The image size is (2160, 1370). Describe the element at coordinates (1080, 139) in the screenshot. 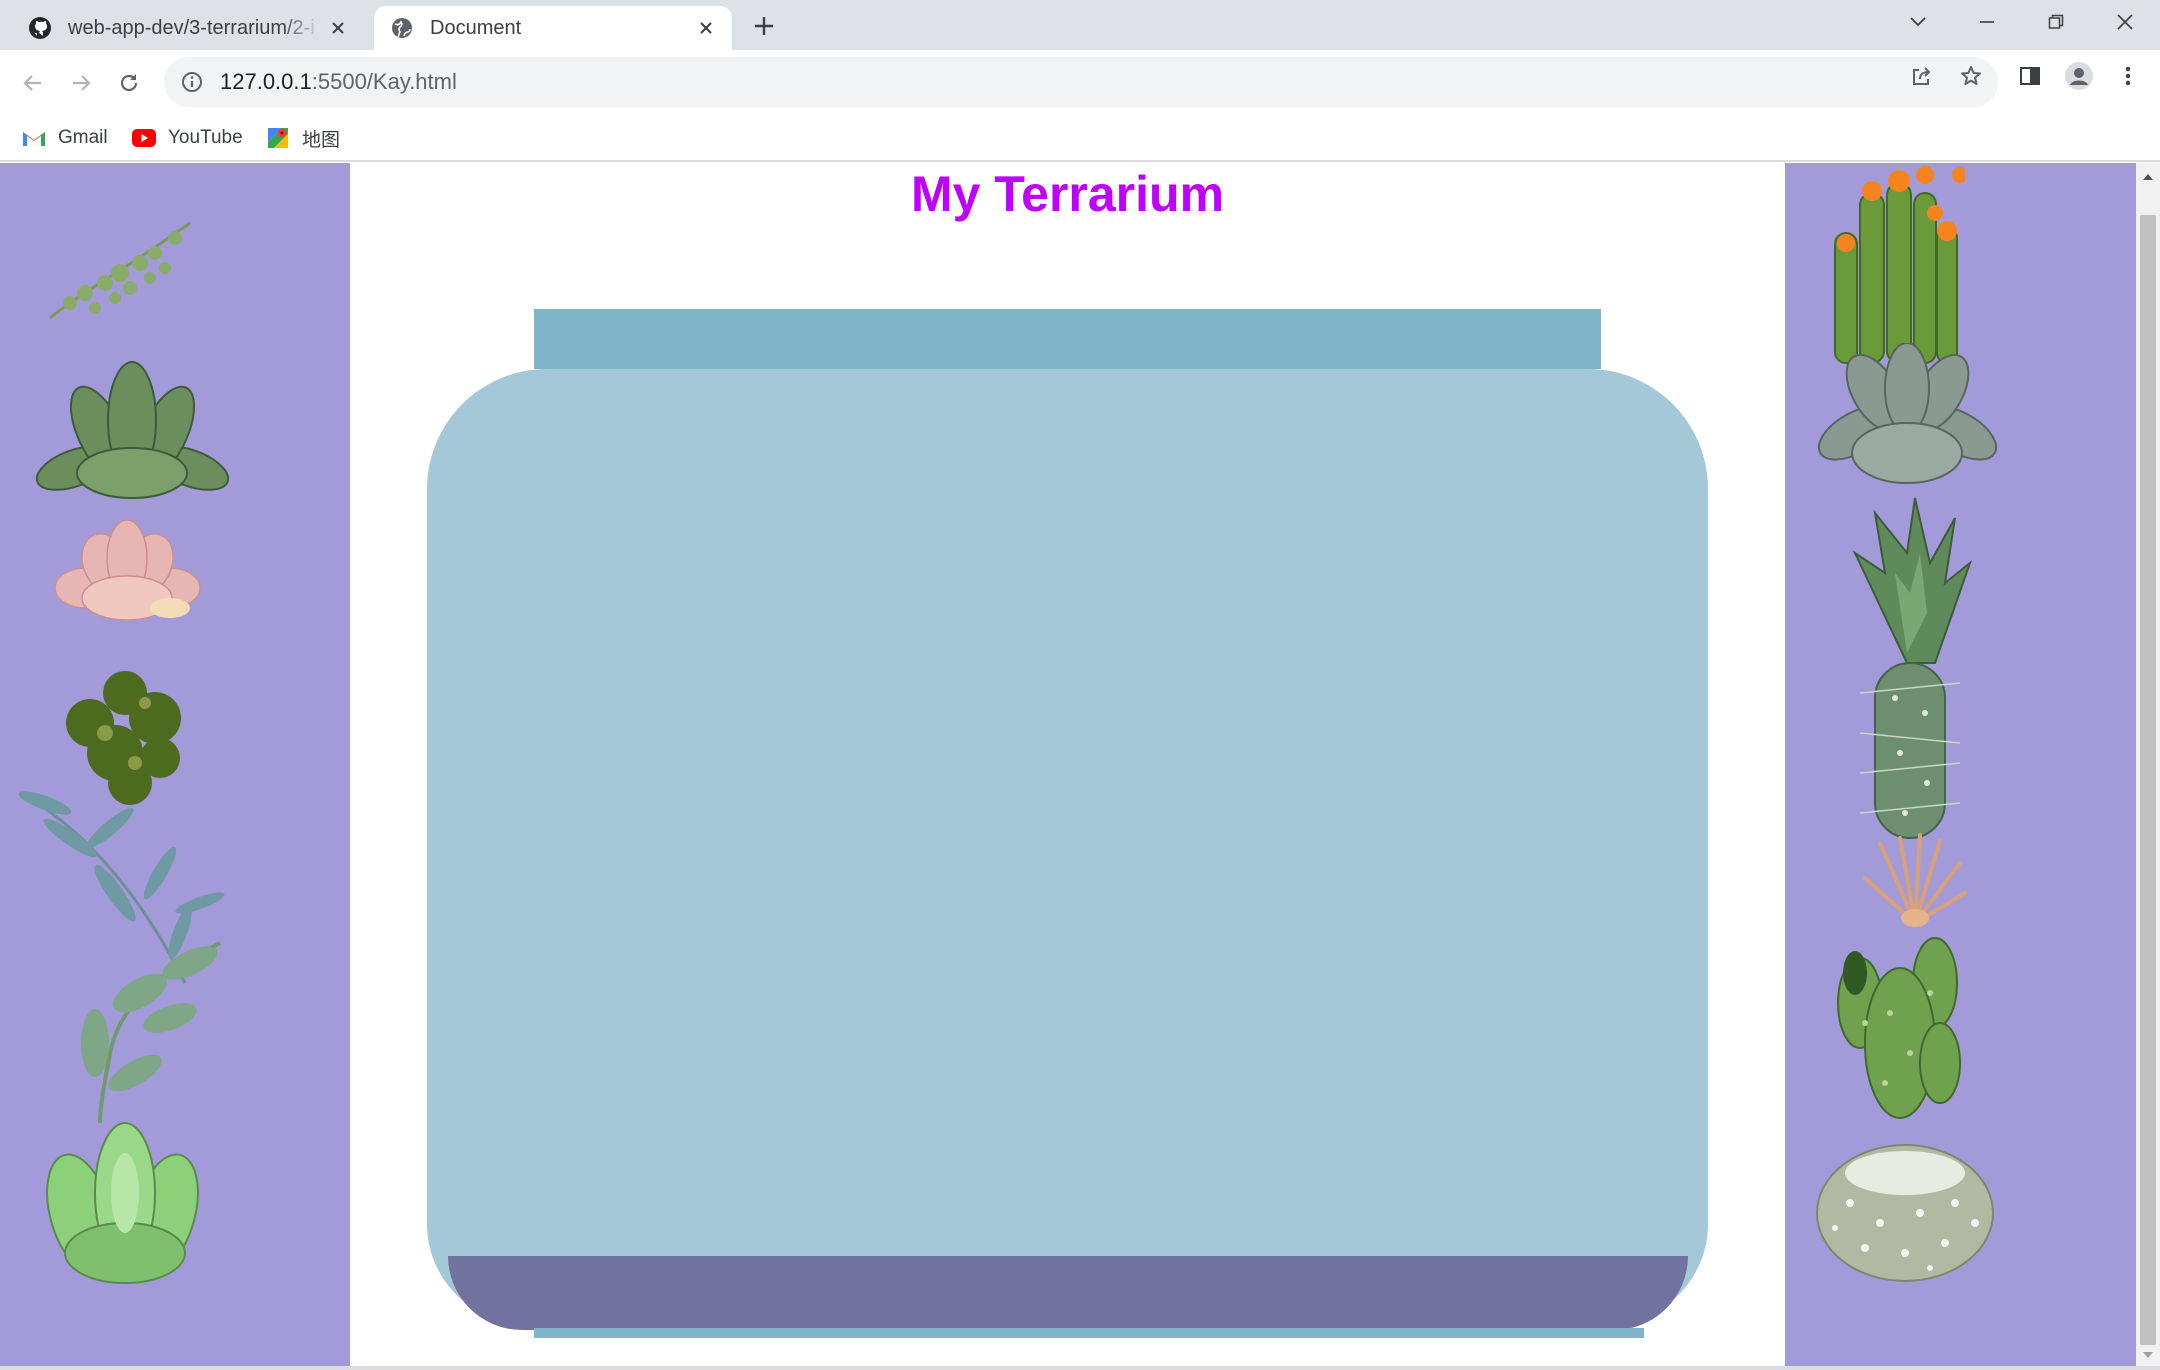

I see `bookmarks-bar: Gmail YouTube 地图` at that location.